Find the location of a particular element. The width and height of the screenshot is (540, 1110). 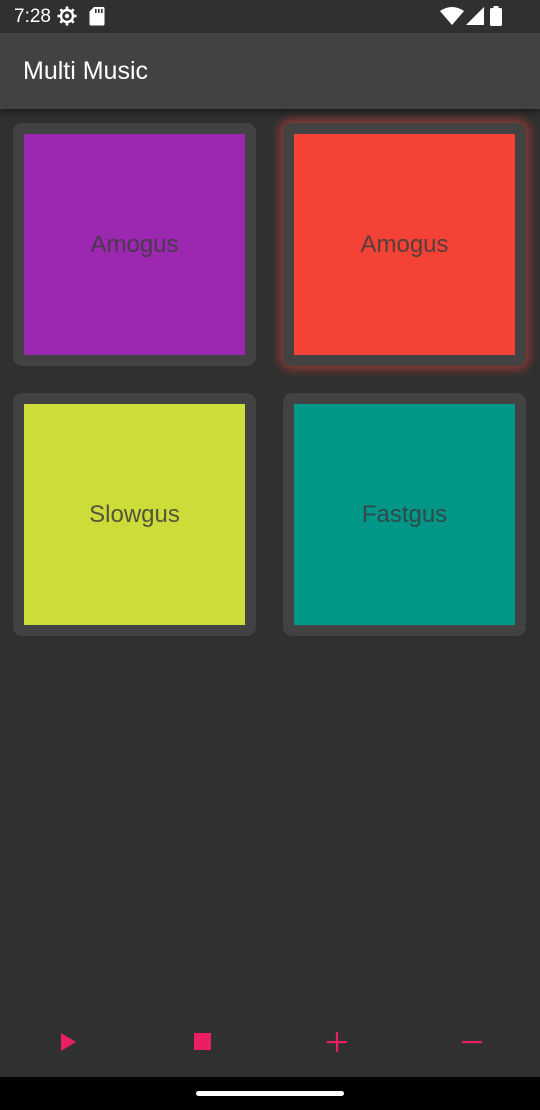

battery-icon is located at coordinates (496, 18).